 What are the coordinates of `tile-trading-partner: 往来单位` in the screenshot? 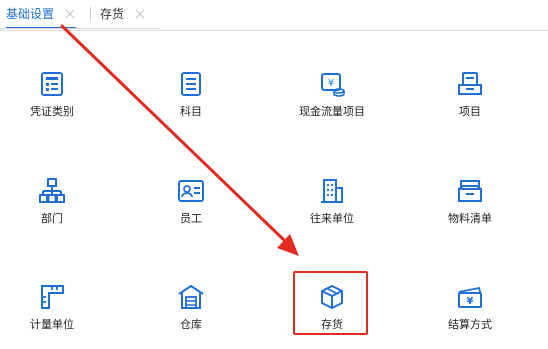 It's located at (332, 212).